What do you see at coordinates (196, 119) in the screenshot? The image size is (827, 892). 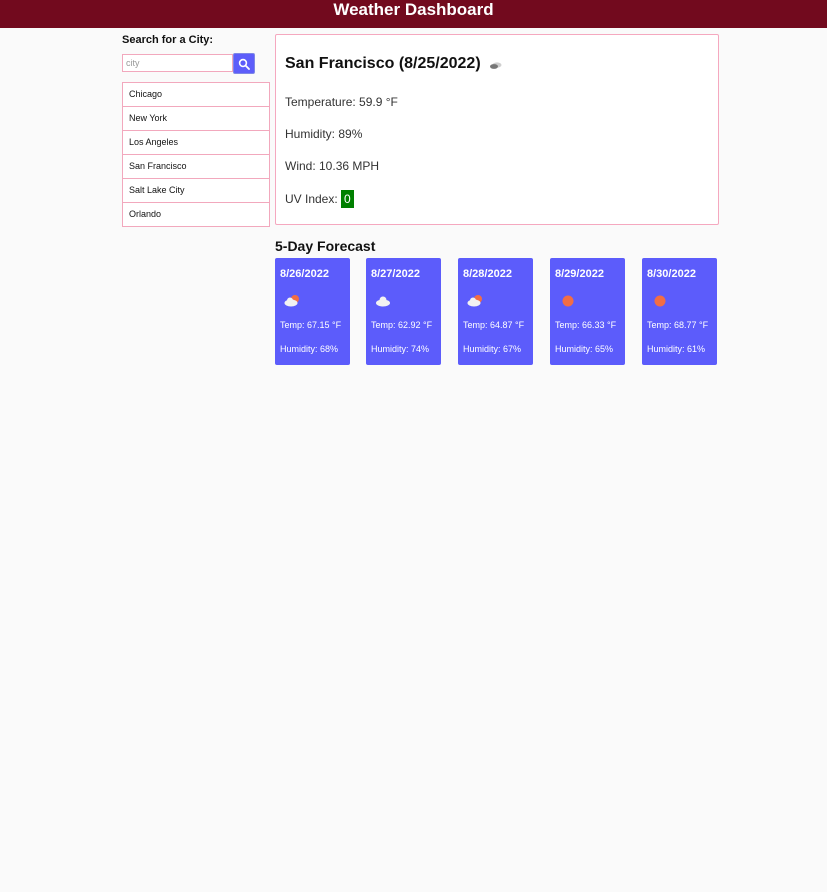 I see `city-item-new-york: New York` at bounding box center [196, 119].